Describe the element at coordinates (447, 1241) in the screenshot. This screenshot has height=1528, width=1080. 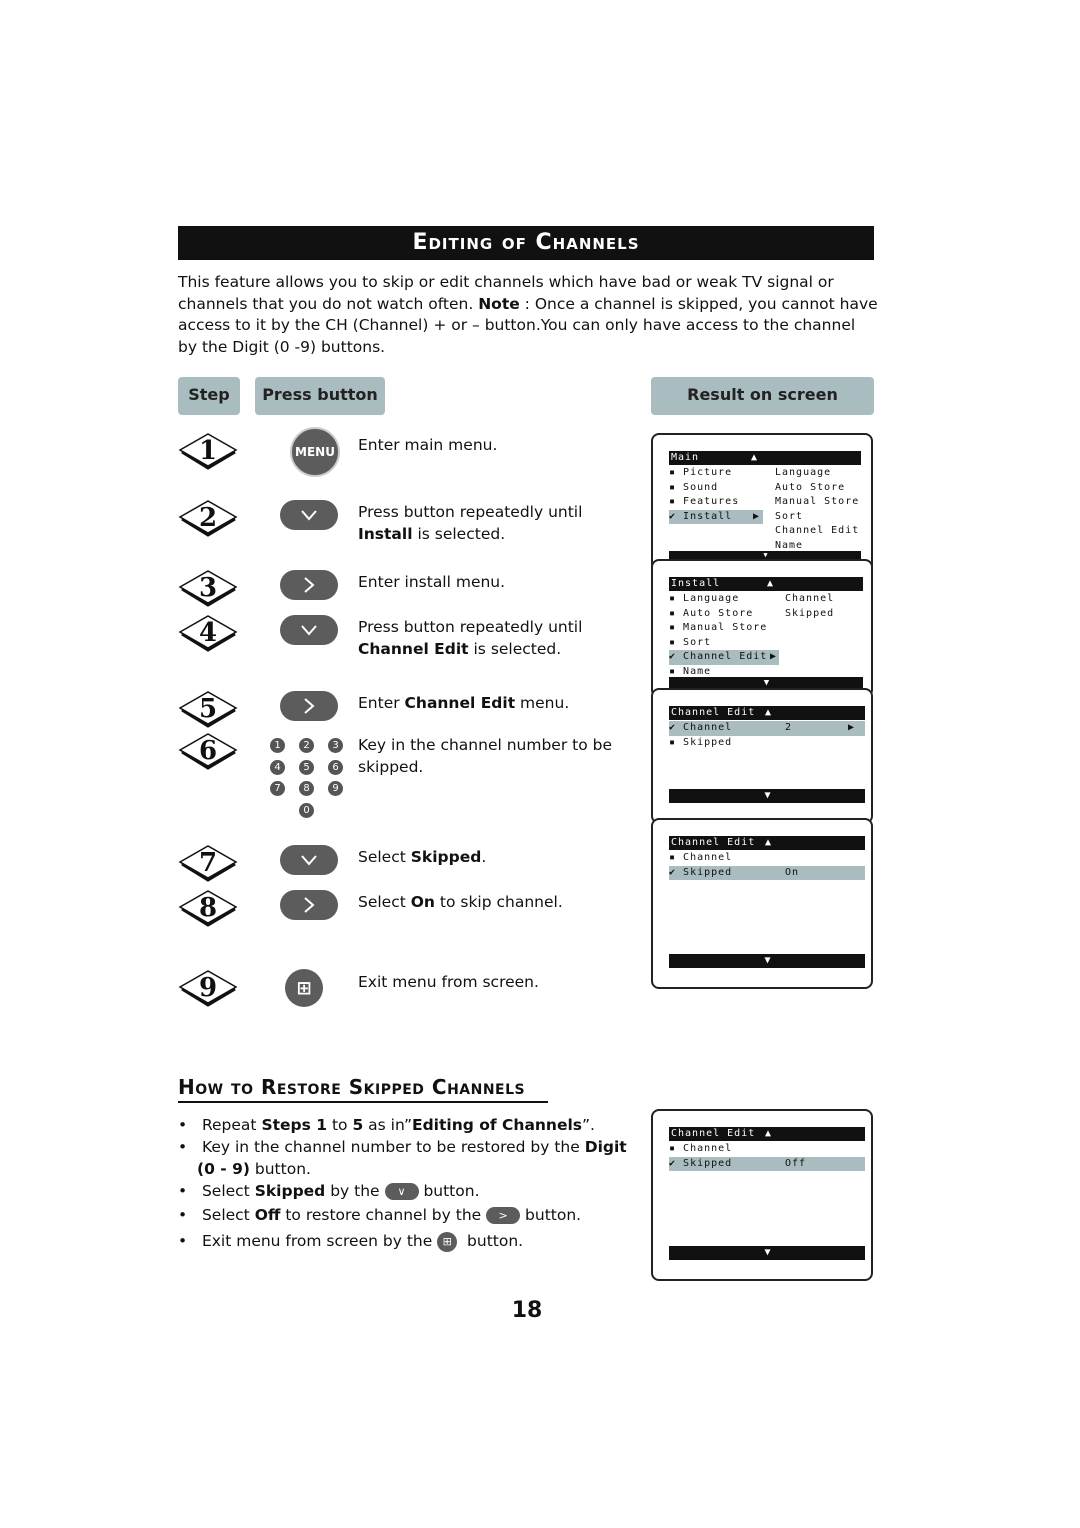
I see `exit-button-icon: ⊞` at that location.